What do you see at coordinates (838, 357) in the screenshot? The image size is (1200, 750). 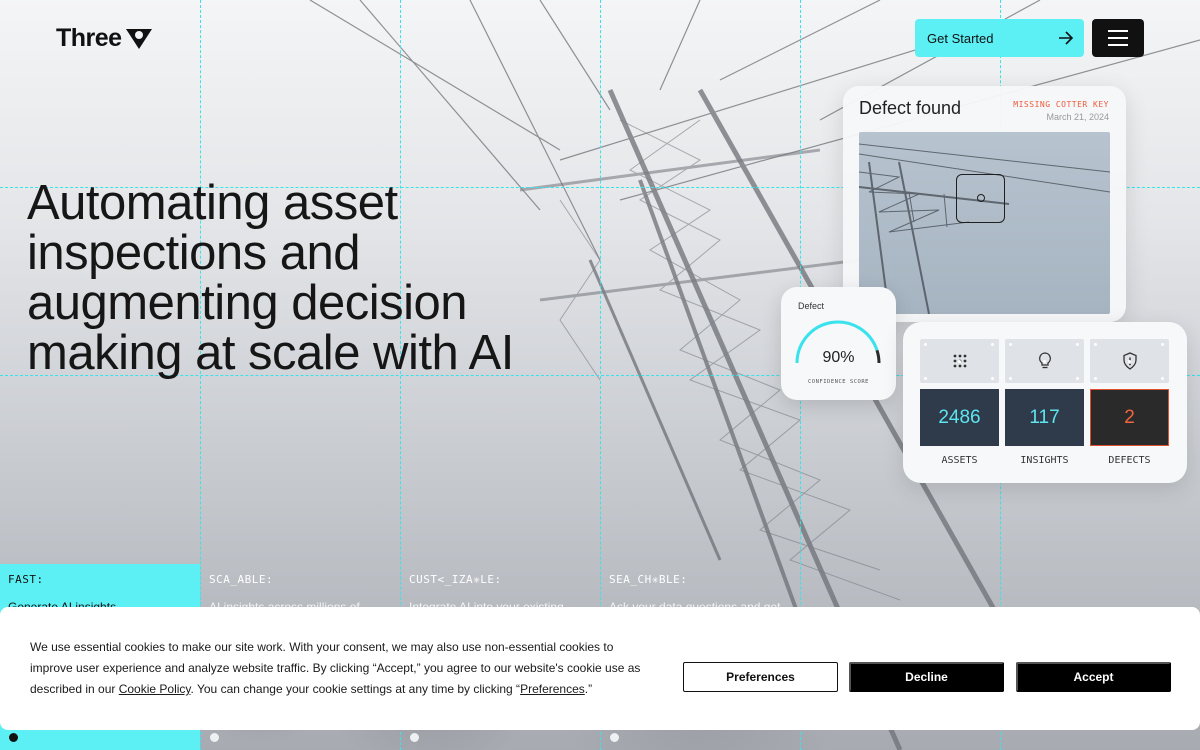 I see `confidence-value: 90%` at bounding box center [838, 357].